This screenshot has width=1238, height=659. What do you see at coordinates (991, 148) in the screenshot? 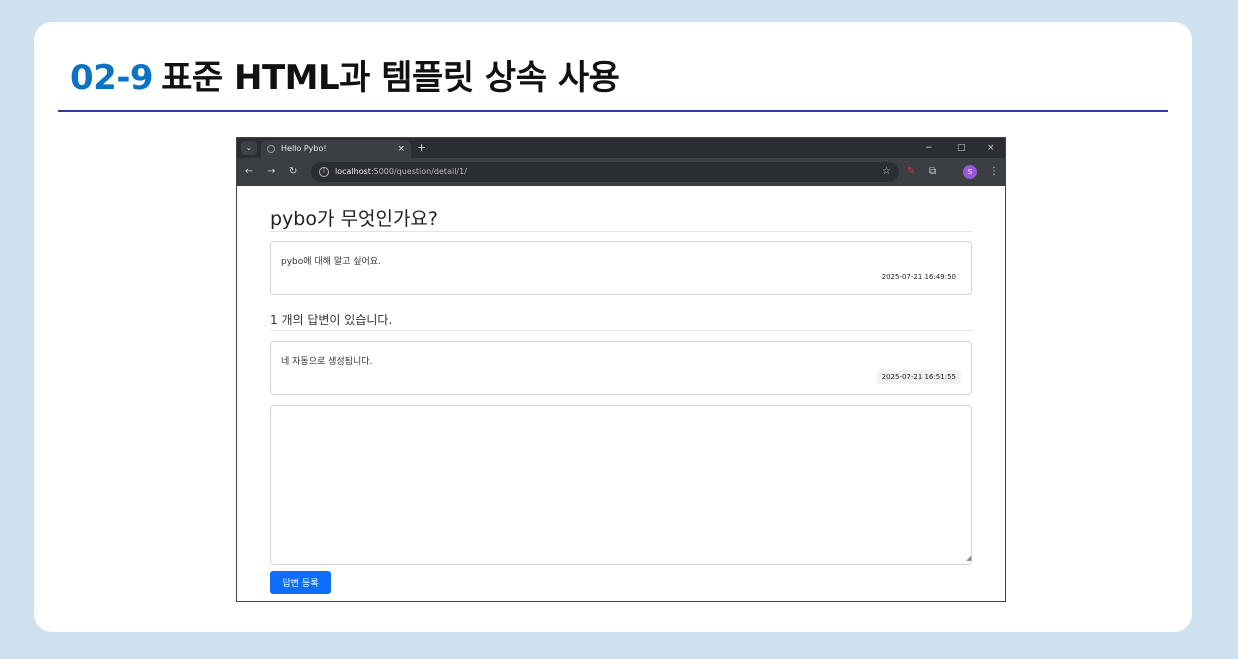
I see `close-window-button: ×` at bounding box center [991, 148].